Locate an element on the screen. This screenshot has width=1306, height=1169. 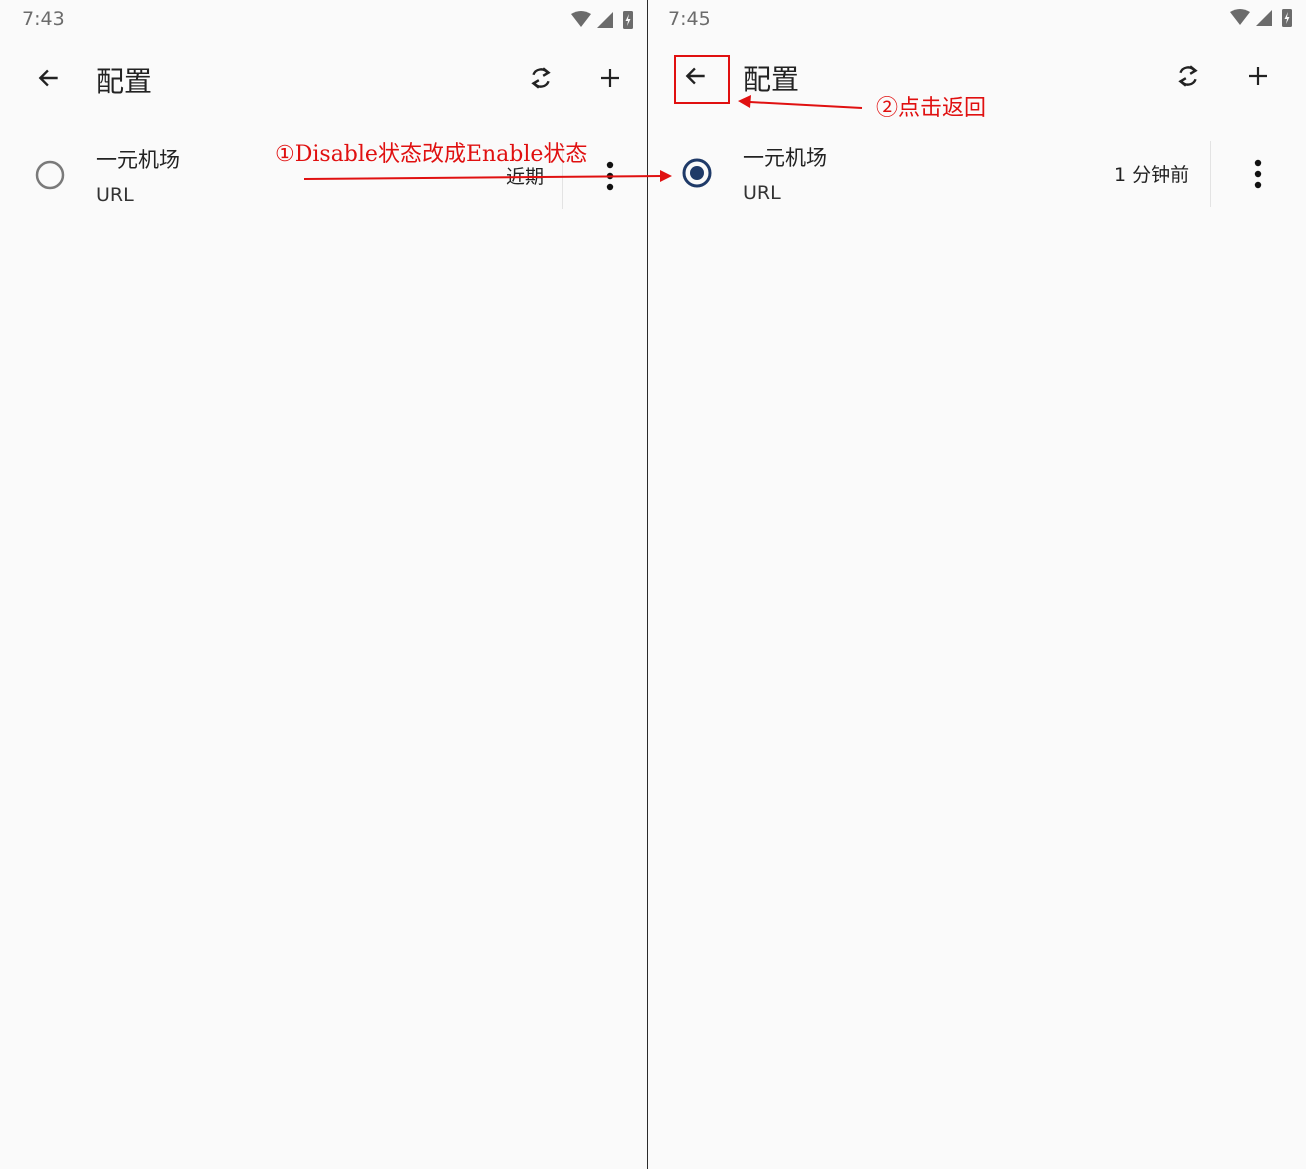
back-button is located at coordinates (49, 78).